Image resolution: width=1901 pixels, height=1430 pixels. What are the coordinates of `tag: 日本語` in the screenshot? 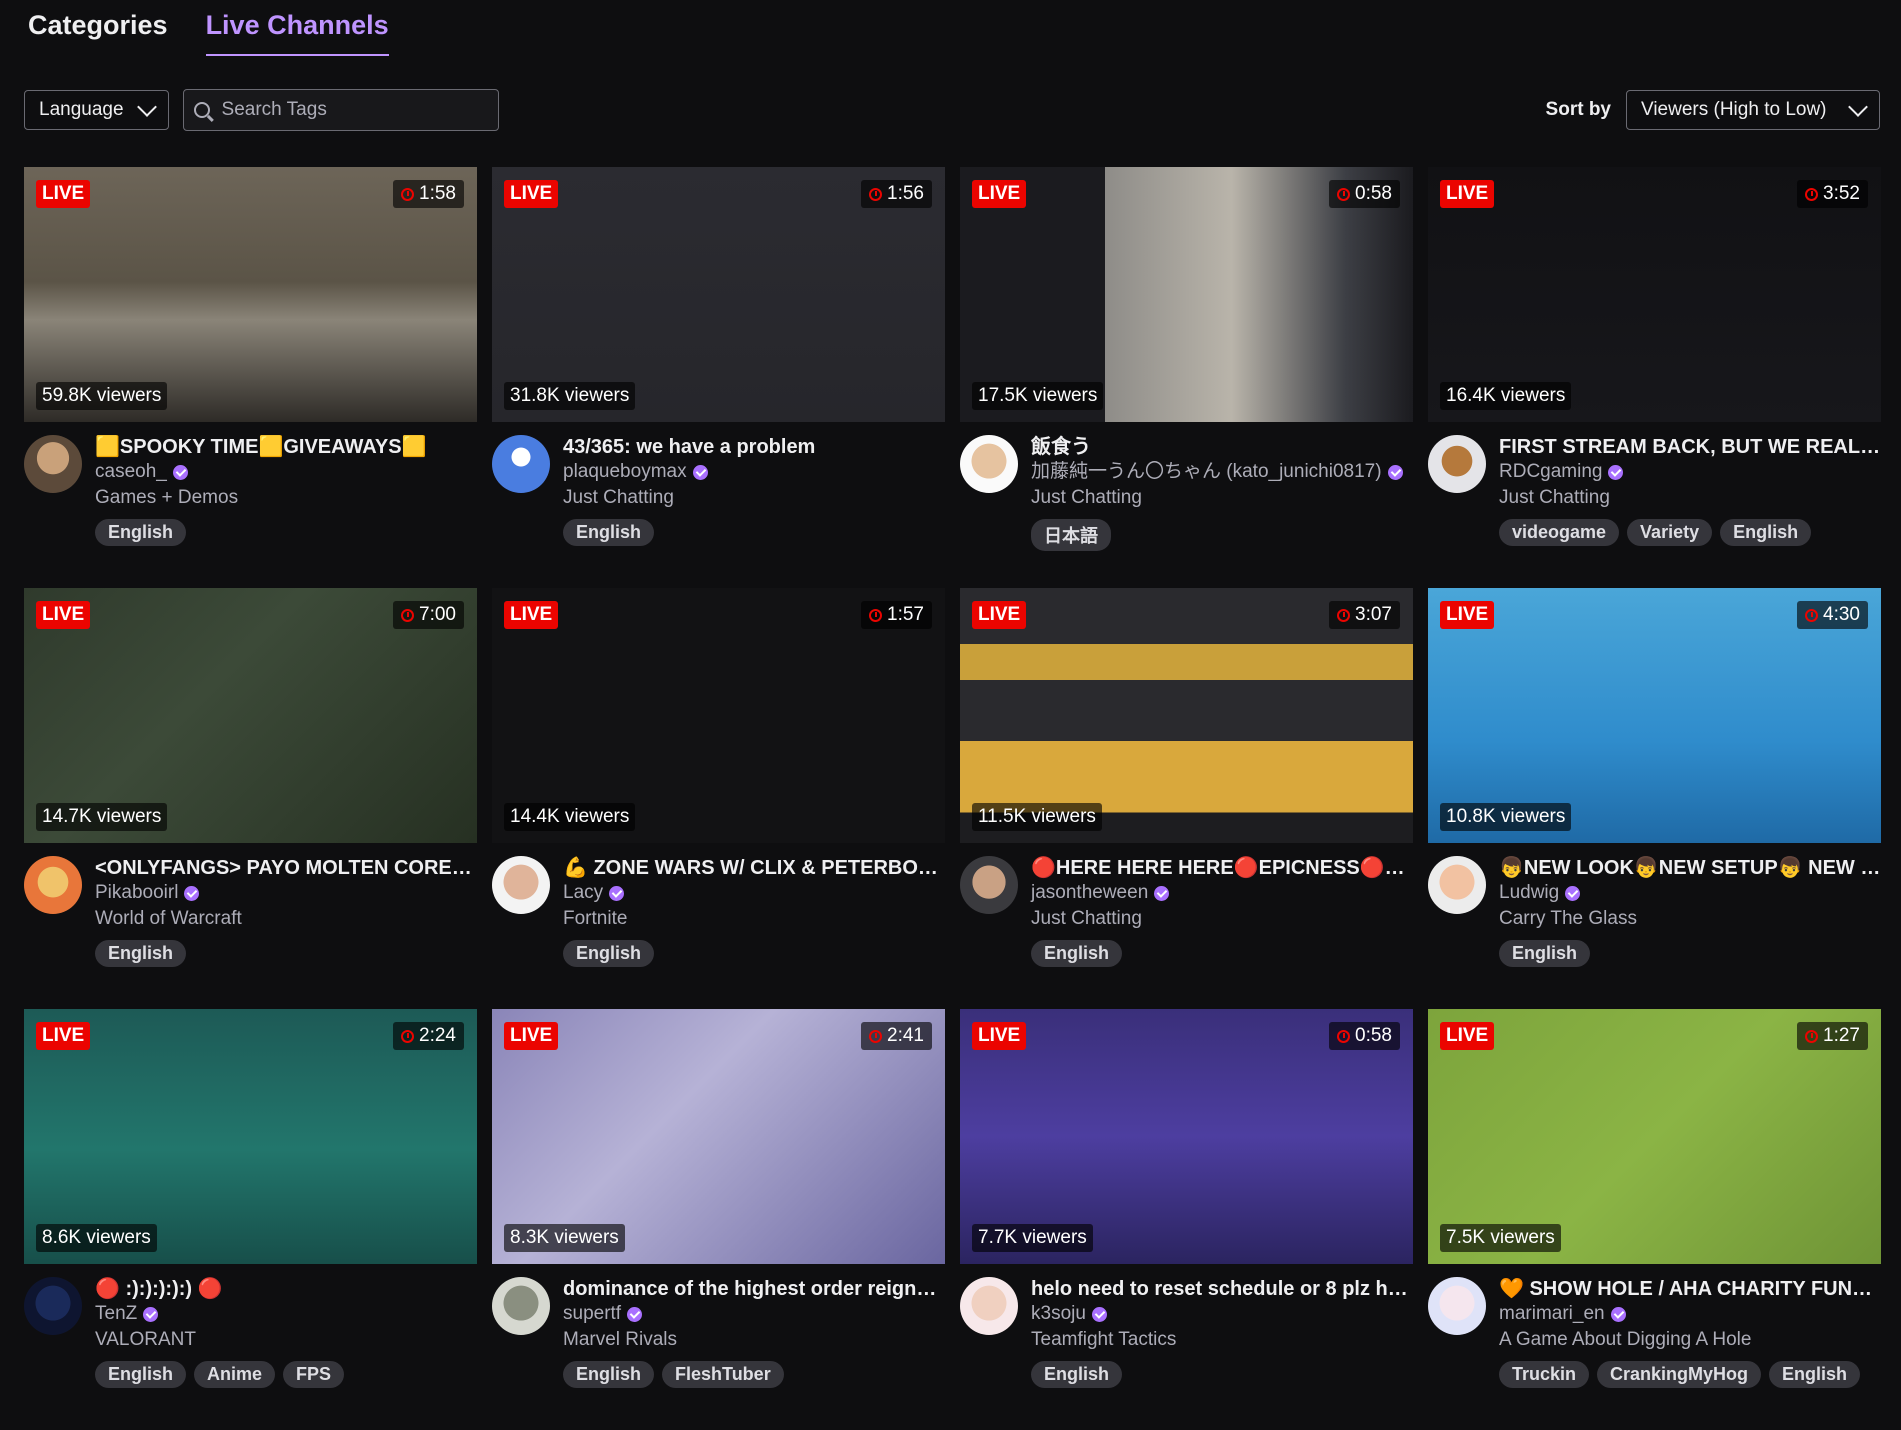 It's located at (1071, 535).